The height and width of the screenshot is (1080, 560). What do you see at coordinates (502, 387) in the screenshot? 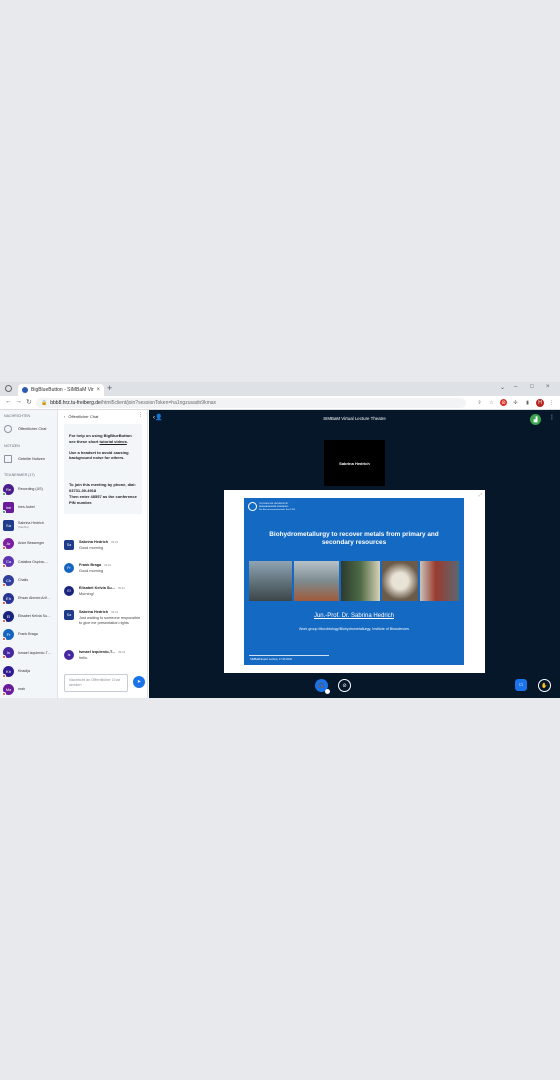
I see `chevron-down-icon: ⌄` at bounding box center [502, 387].